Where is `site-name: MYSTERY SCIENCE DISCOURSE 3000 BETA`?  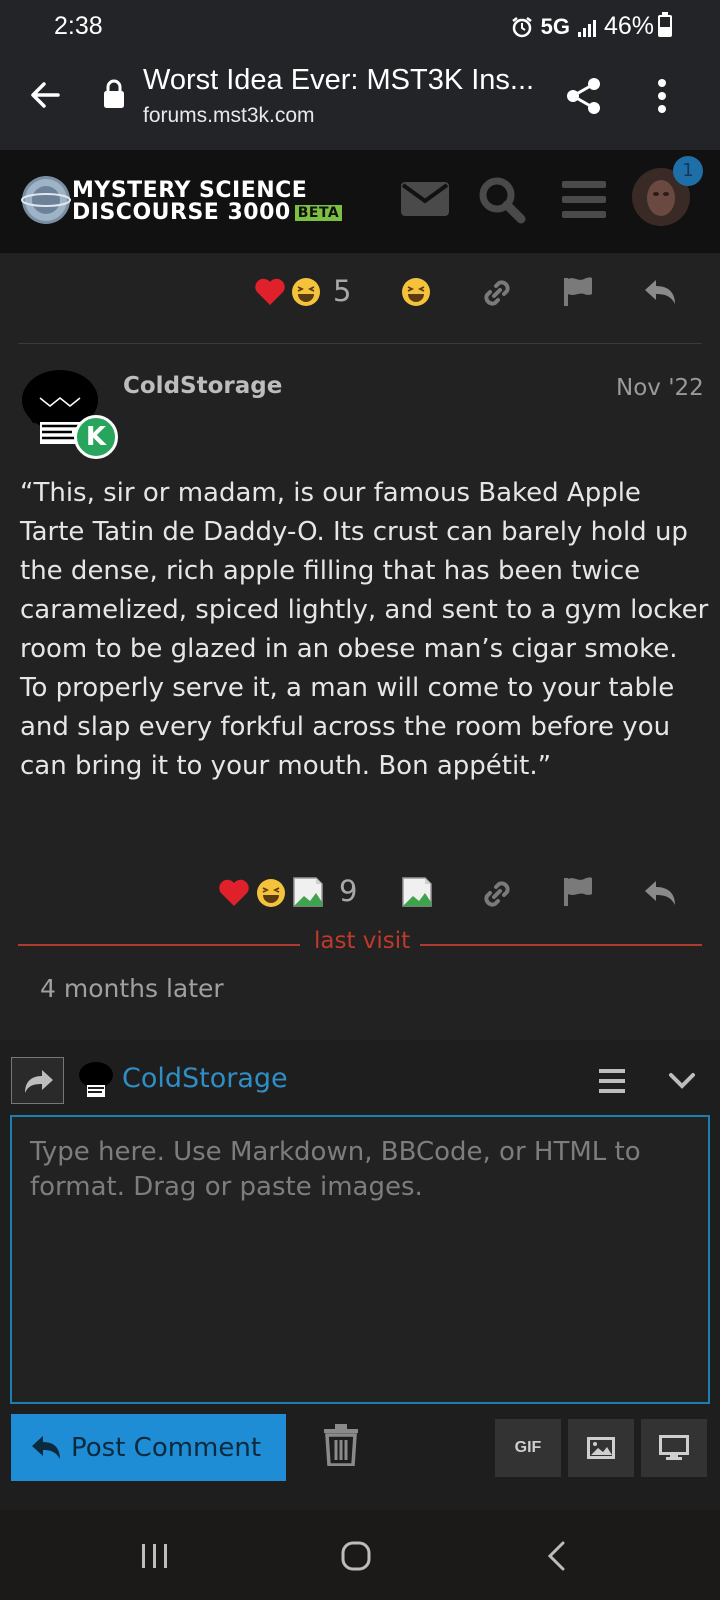 site-name: MYSTERY SCIENCE DISCOURSE 3000 BETA is located at coordinates (207, 201).